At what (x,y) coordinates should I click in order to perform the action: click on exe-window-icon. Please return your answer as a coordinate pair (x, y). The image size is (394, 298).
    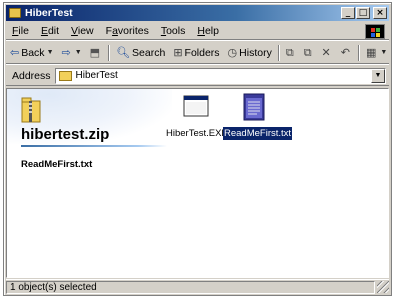
    Looking at the image, I should click on (196, 106).